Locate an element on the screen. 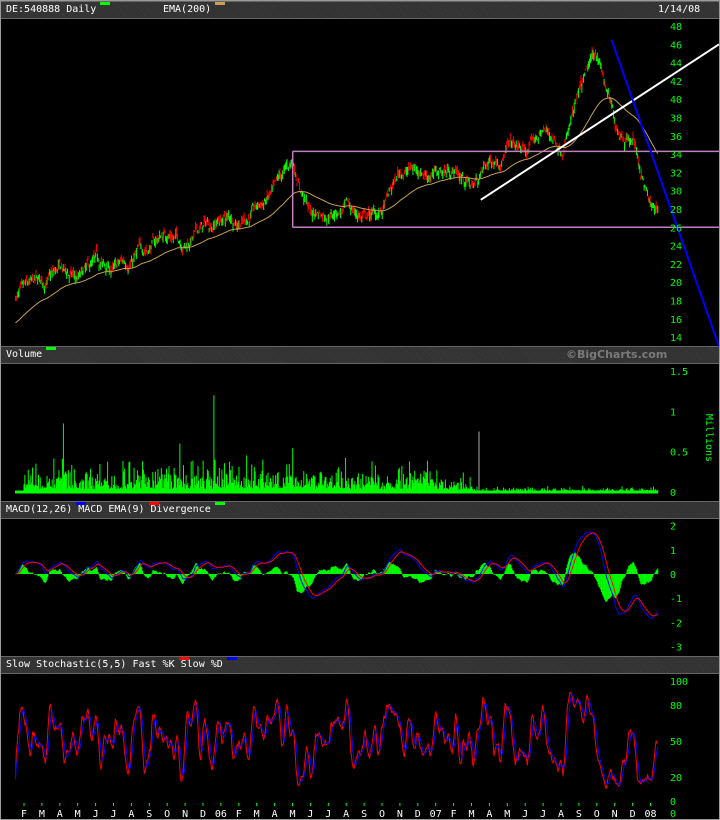 This screenshot has height=820, width=720. macd-axis-tick: 2 is located at coordinates (673, 527).